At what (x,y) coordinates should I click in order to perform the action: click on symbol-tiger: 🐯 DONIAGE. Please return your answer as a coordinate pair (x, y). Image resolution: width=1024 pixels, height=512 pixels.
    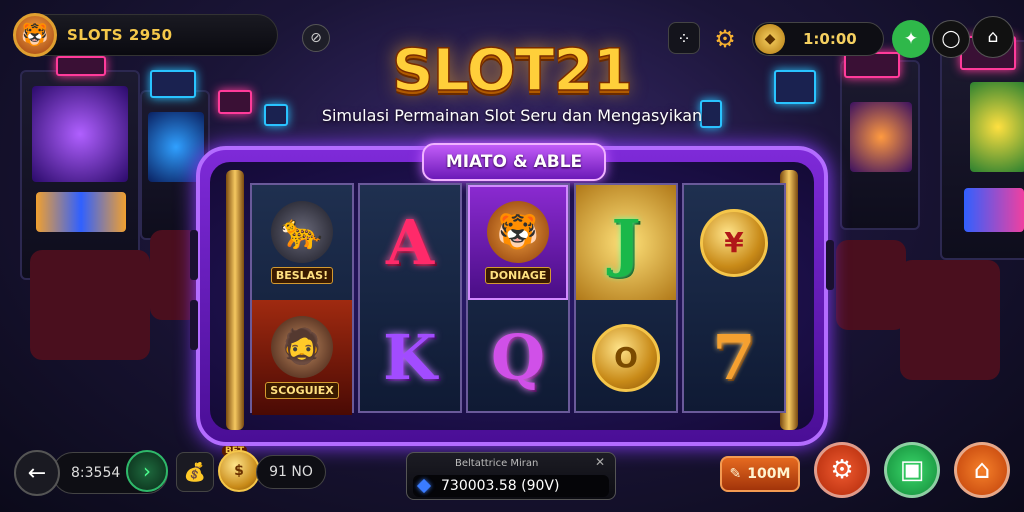
    Looking at the image, I should click on (518, 242).